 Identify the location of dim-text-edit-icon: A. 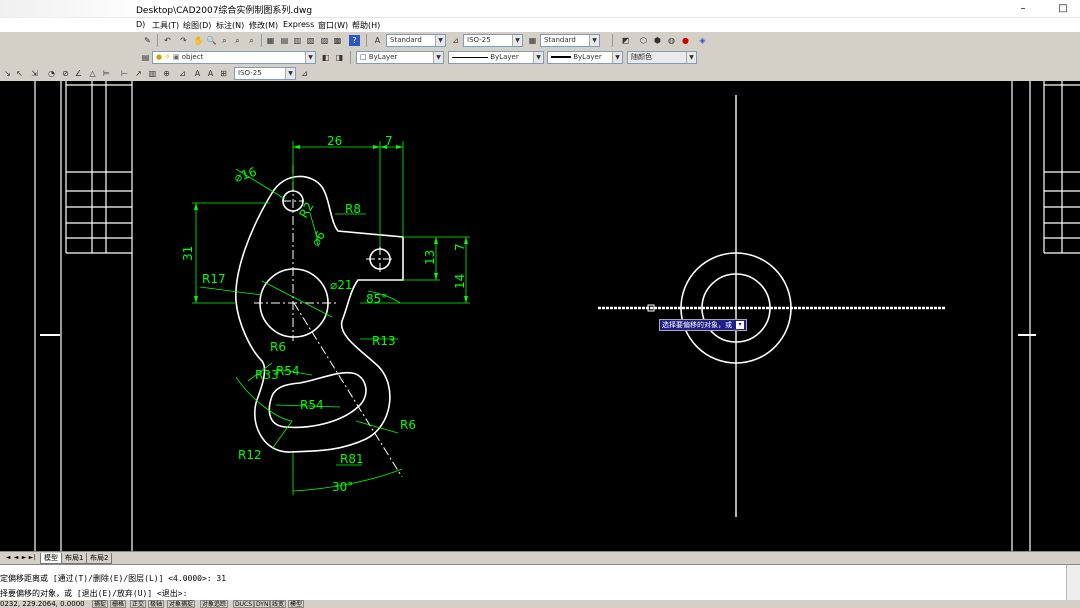
(197, 73).